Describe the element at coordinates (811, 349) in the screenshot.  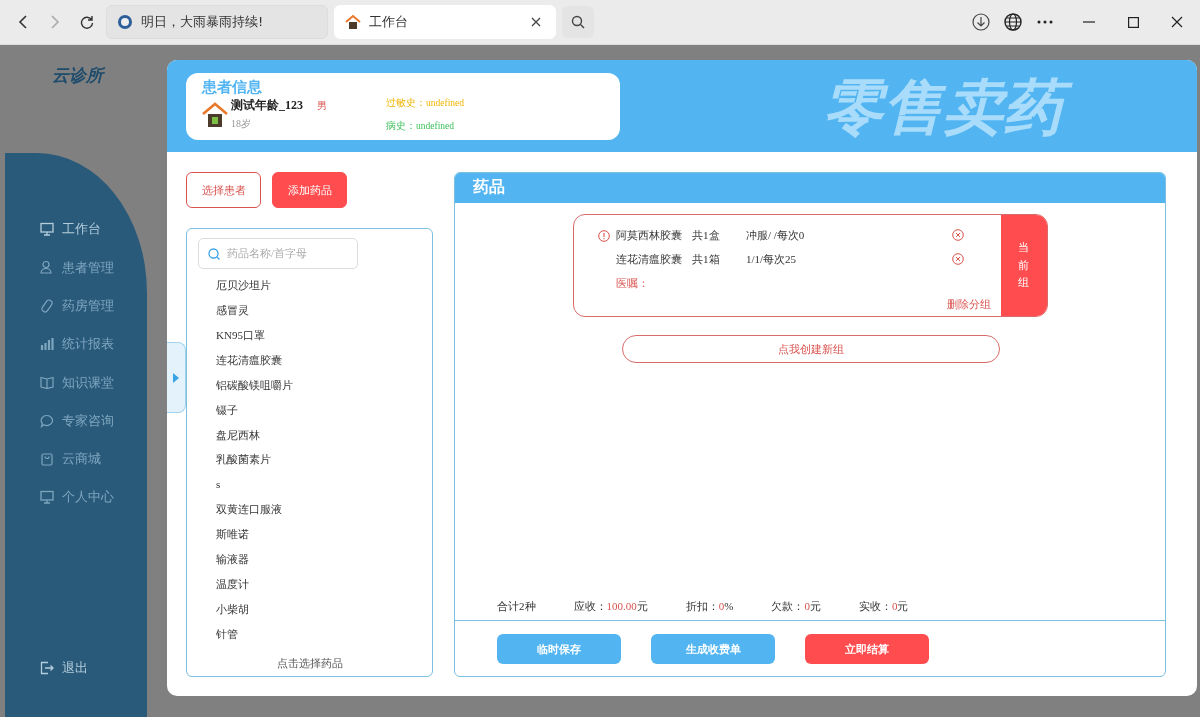
I see `new-group-button: 点我创建新组` at that location.